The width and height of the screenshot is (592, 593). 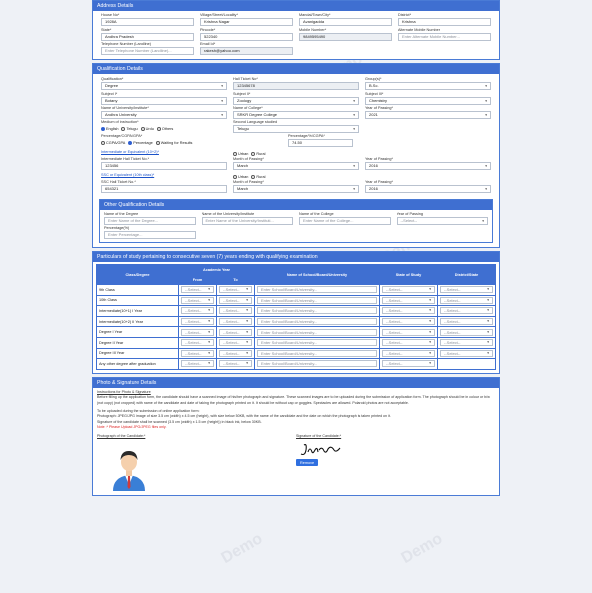 I want to click on subject-iii-select: Chemistry ▾, so click(x=428, y=100).